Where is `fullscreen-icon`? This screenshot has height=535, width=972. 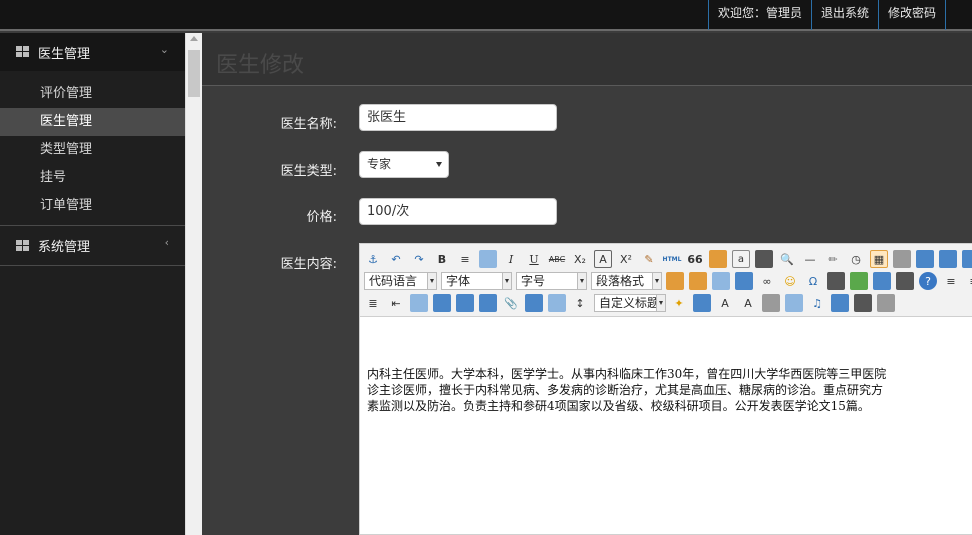
fullscreen-icon is located at coordinates (886, 303).